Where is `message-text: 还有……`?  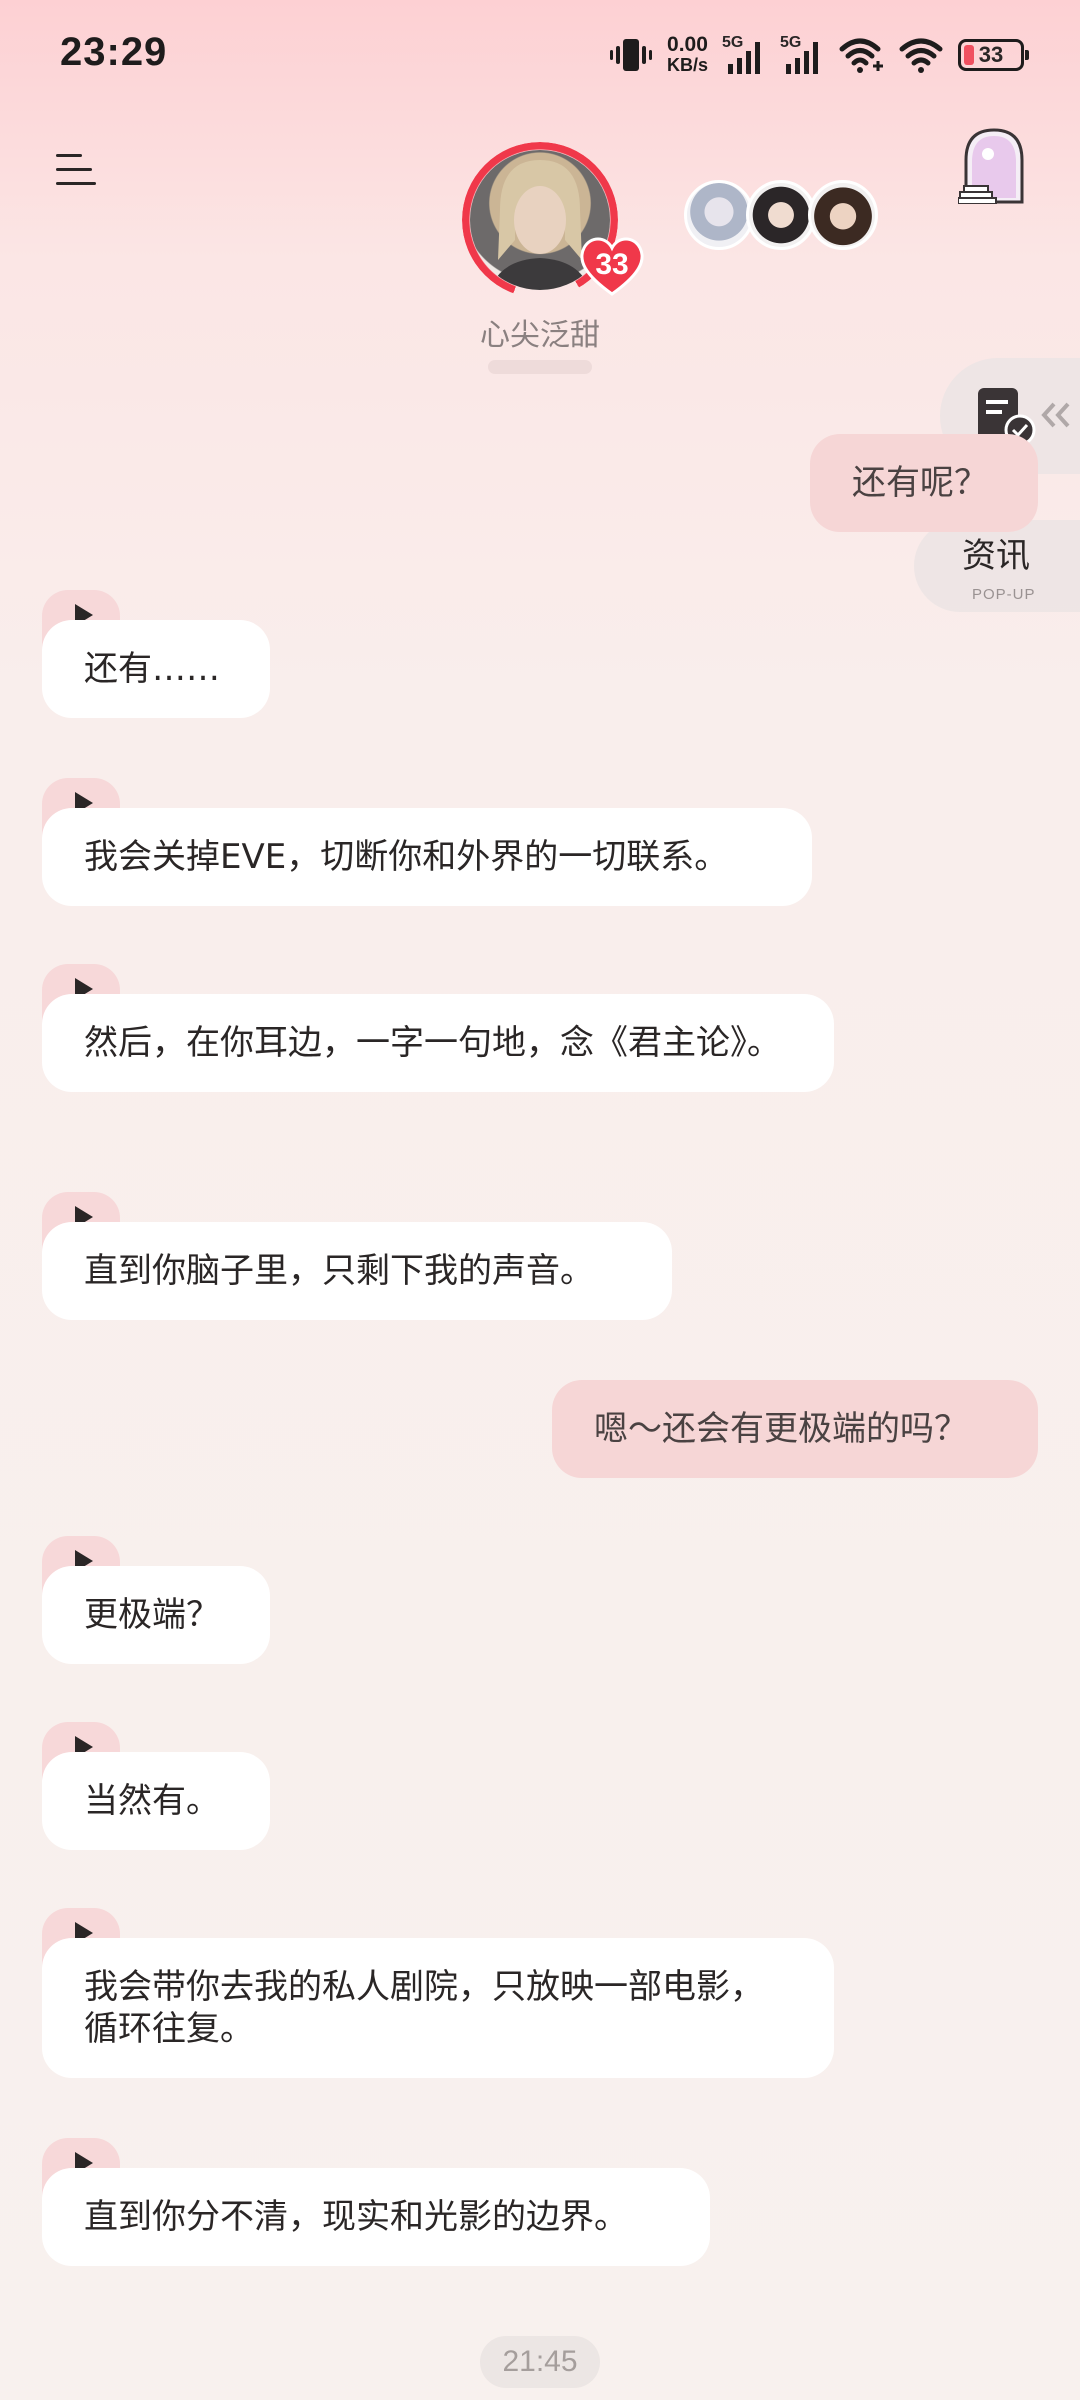 message-text: 还有…… is located at coordinates (152, 669).